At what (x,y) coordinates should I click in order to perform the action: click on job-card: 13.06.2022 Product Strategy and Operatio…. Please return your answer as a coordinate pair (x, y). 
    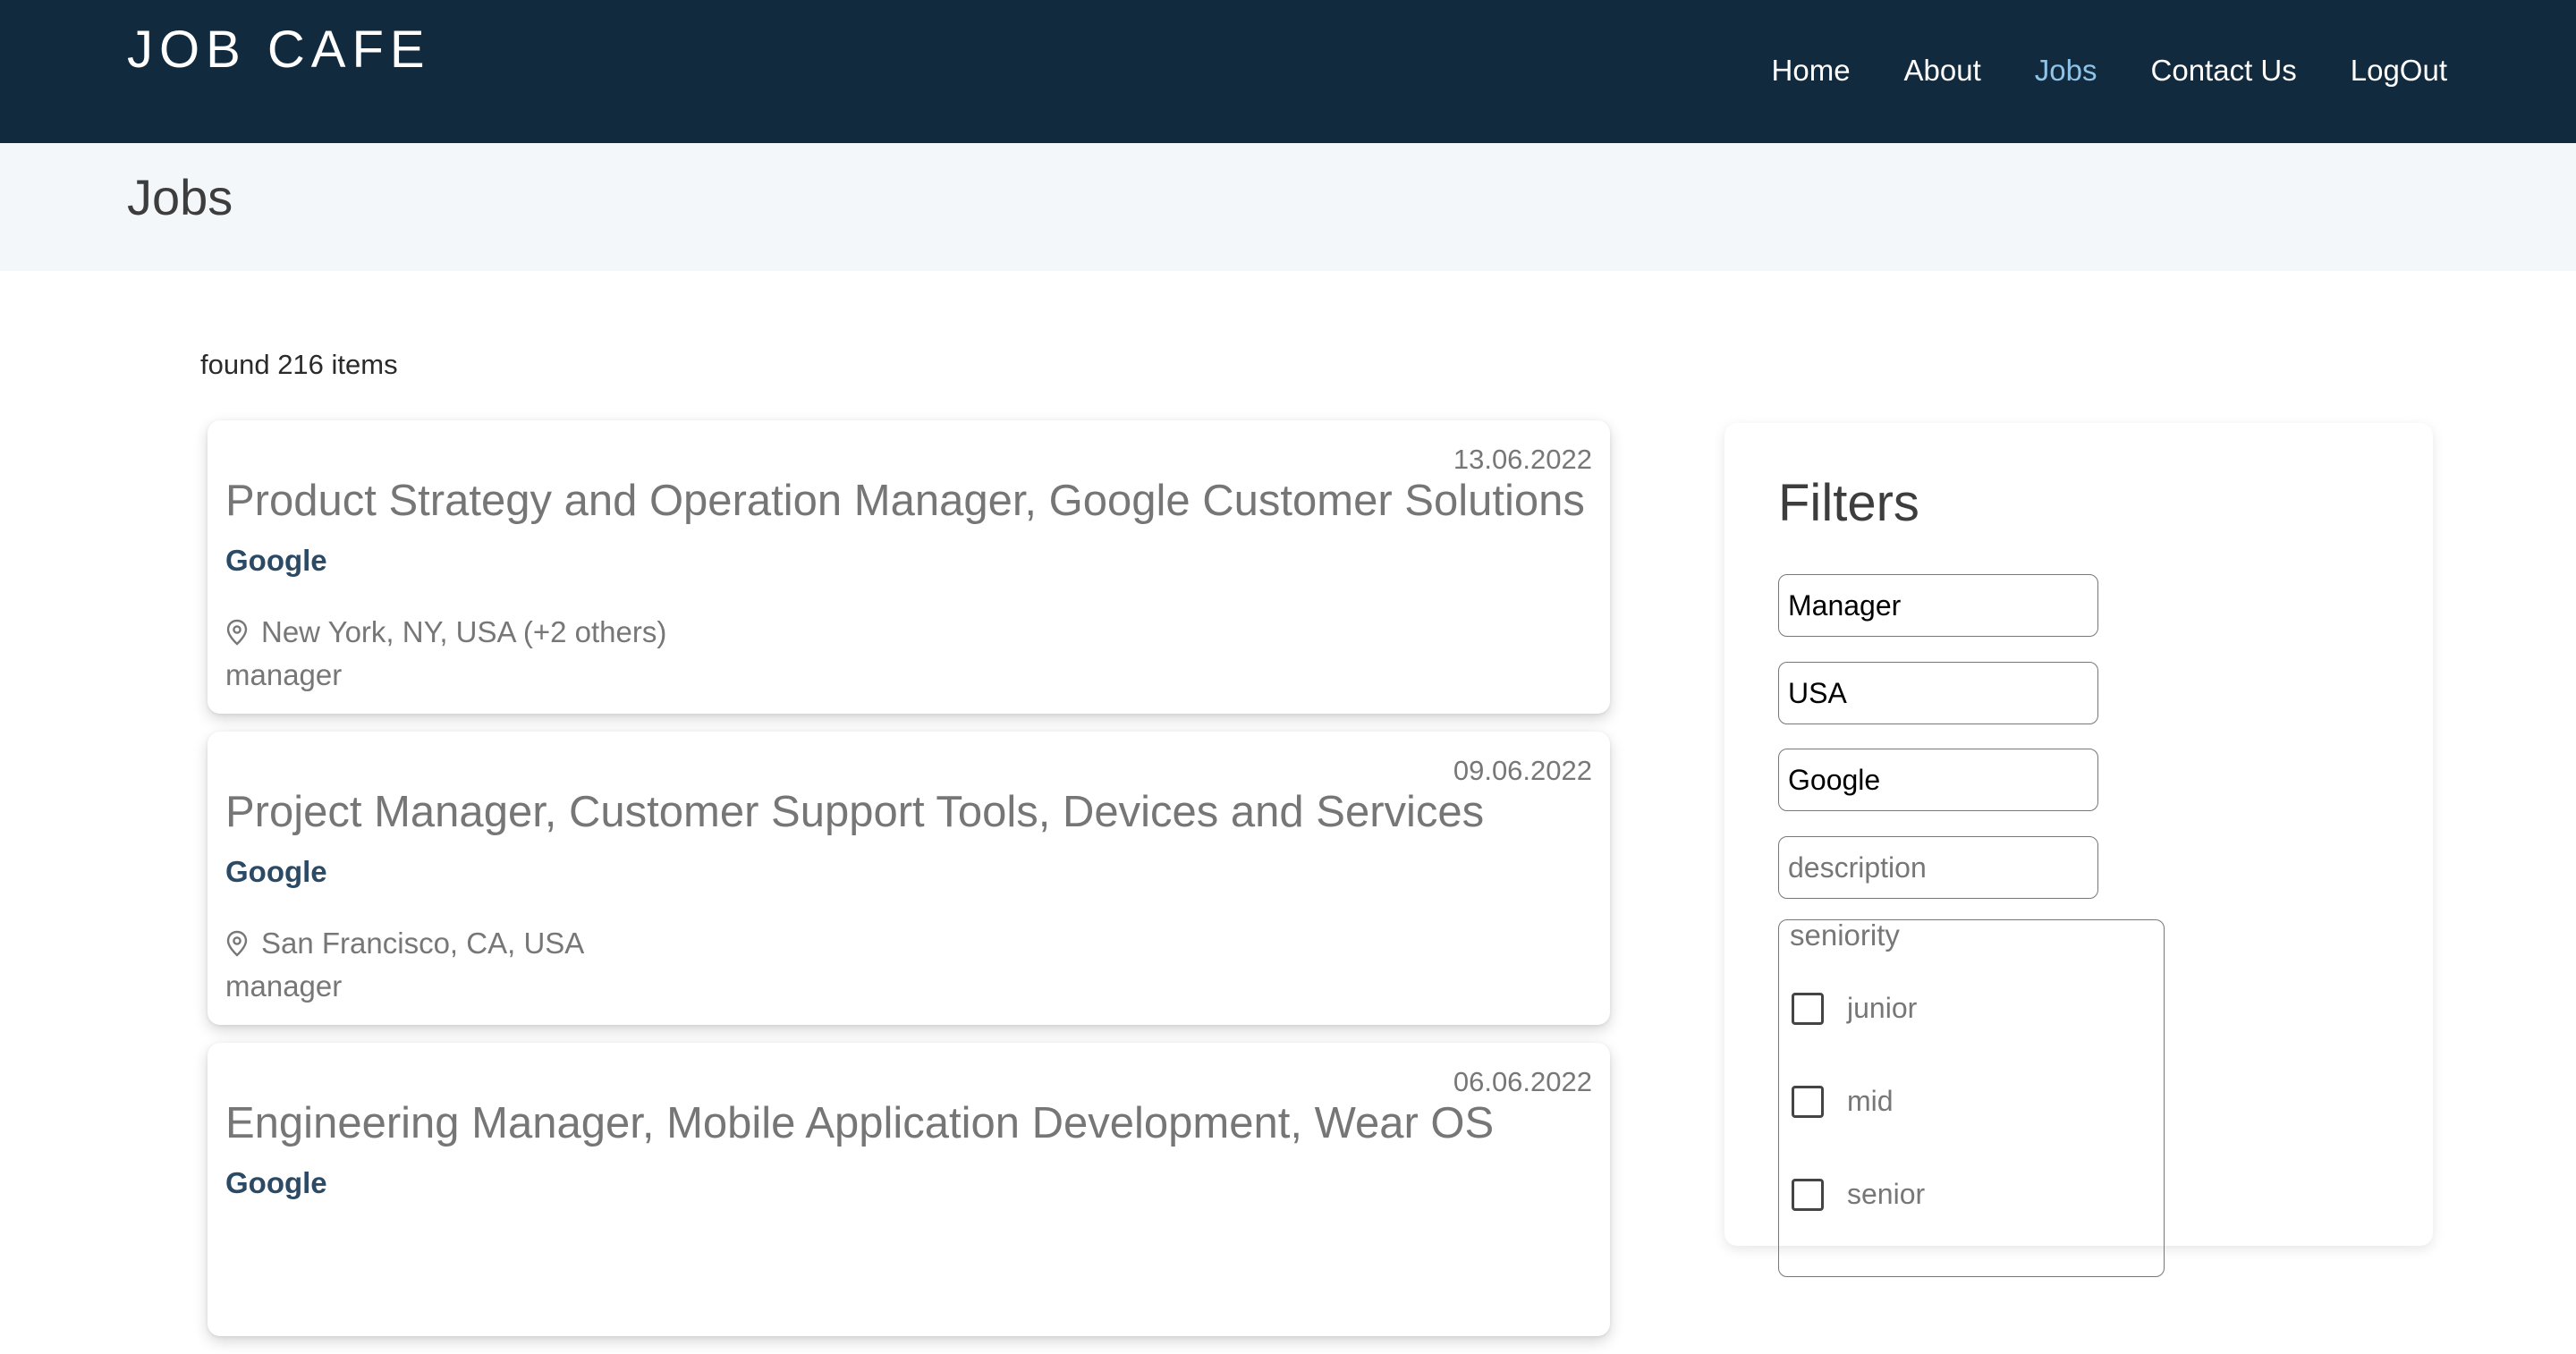
    Looking at the image, I should click on (909, 567).